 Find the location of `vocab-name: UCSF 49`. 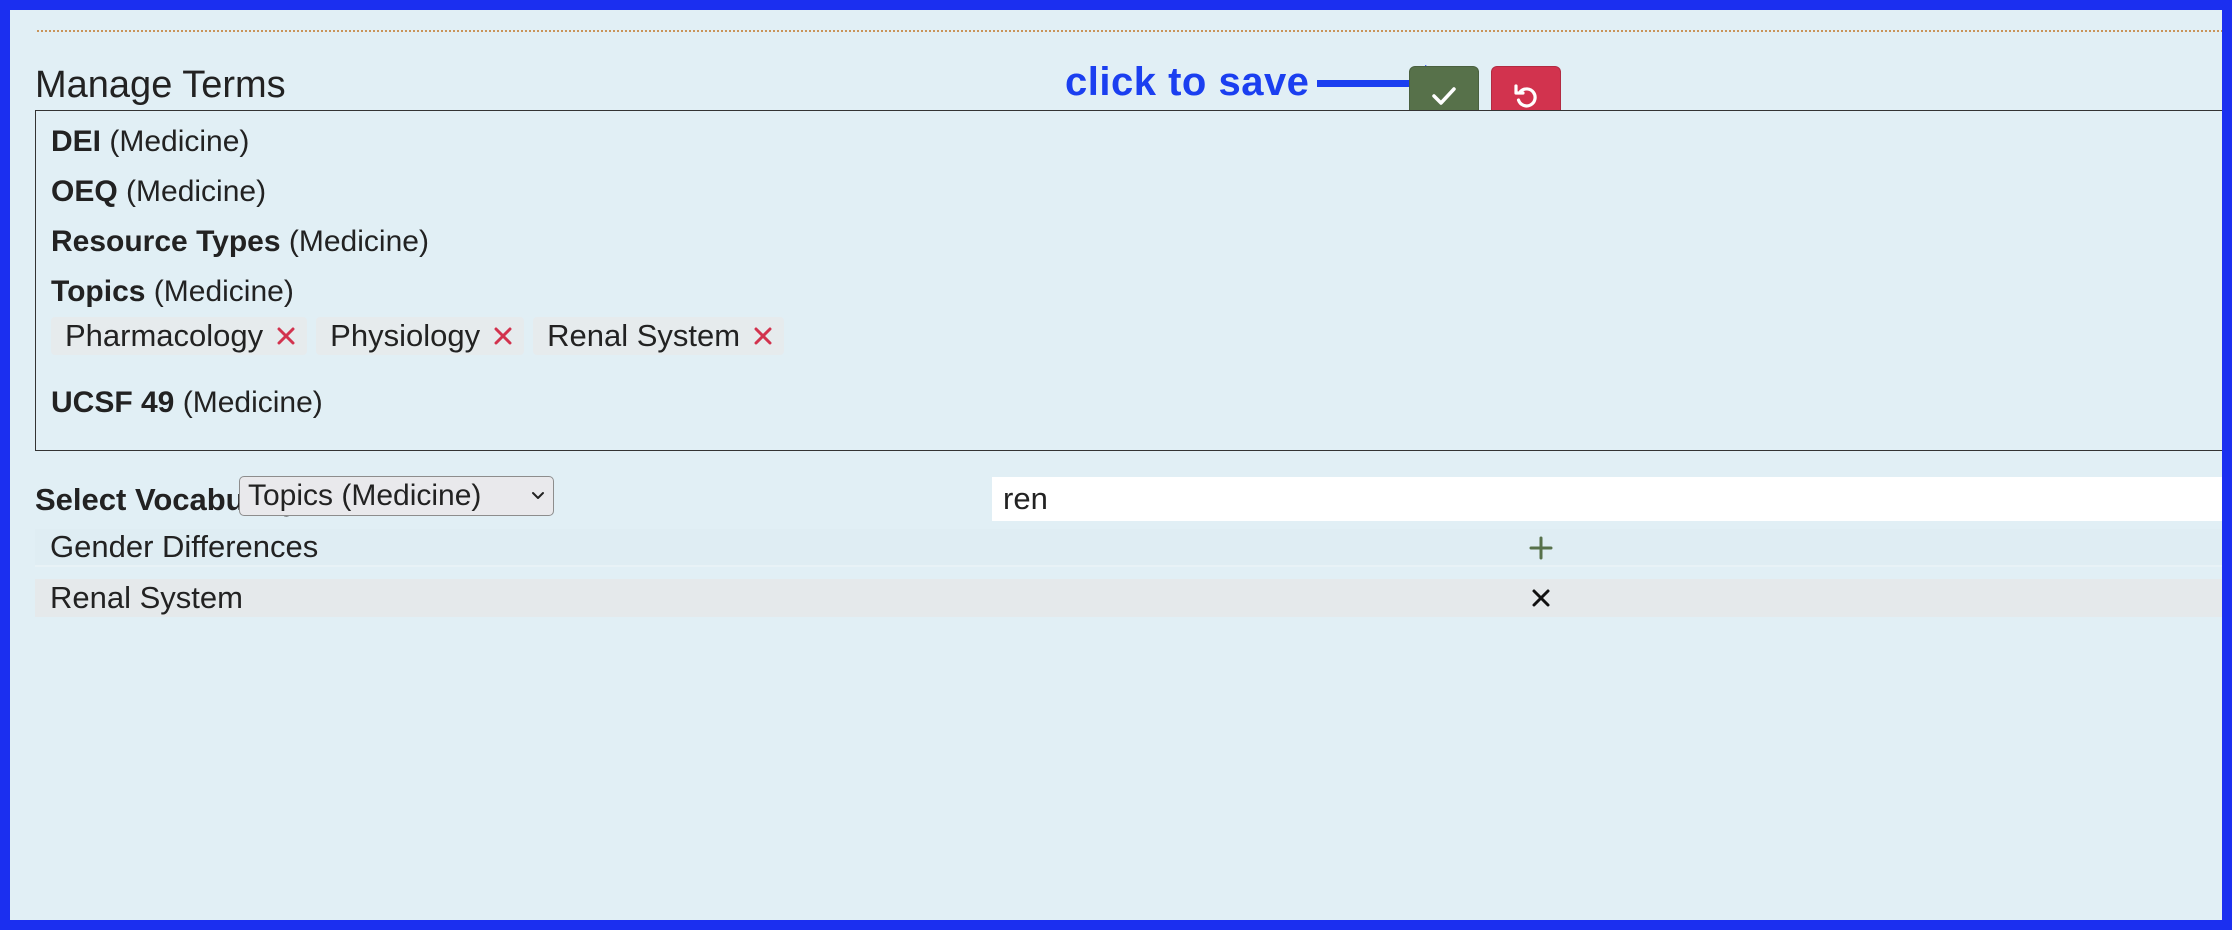

vocab-name: UCSF 49 is located at coordinates (113, 402).